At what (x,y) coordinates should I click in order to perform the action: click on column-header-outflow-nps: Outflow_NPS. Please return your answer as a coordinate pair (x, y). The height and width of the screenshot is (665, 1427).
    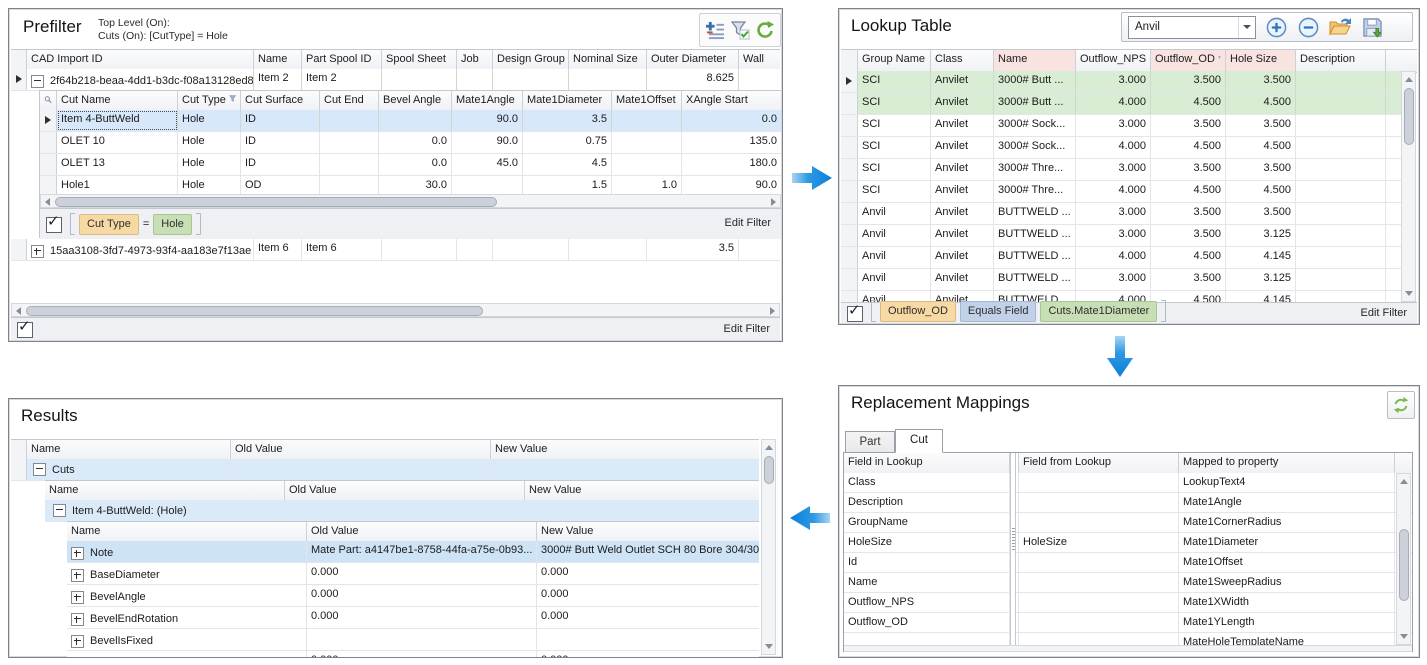
    Looking at the image, I should click on (1113, 61).